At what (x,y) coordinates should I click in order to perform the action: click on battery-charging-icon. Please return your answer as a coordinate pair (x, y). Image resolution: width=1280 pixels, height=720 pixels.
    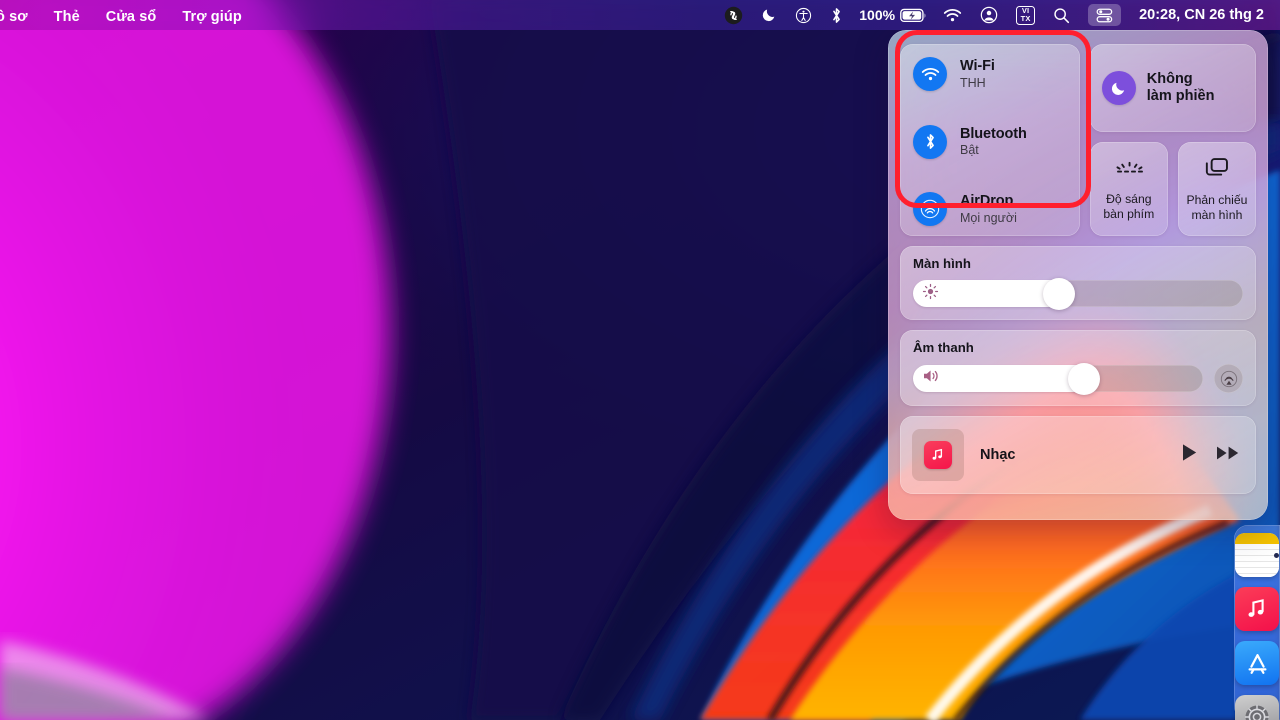
    Looking at the image, I should click on (913, 15).